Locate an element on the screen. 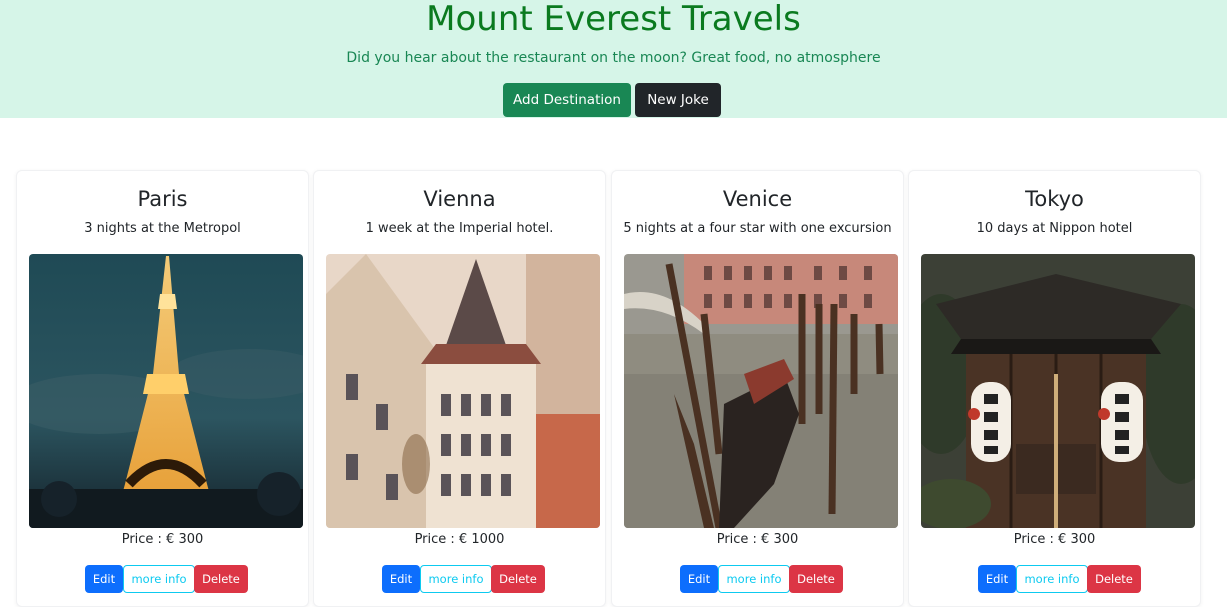 This screenshot has height=607, width=1227. card-title: Vienna is located at coordinates (459, 199).